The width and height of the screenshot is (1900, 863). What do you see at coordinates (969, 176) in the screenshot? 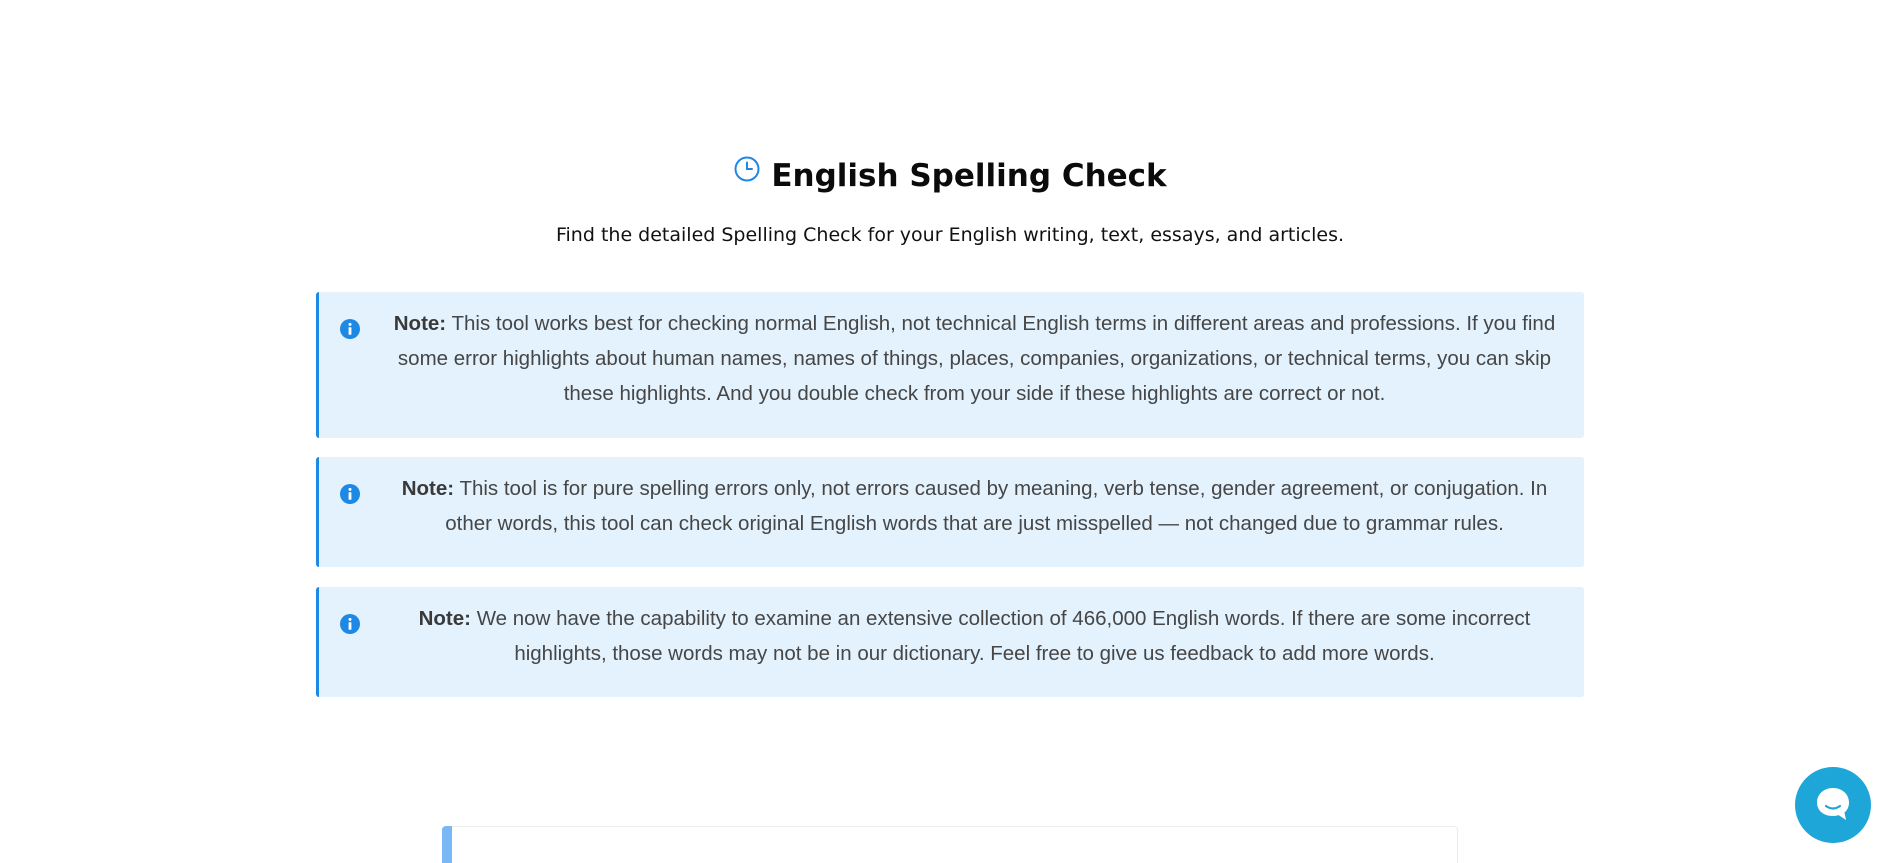
I see `page-title: English Spelling Check` at bounding box center [969, 176].